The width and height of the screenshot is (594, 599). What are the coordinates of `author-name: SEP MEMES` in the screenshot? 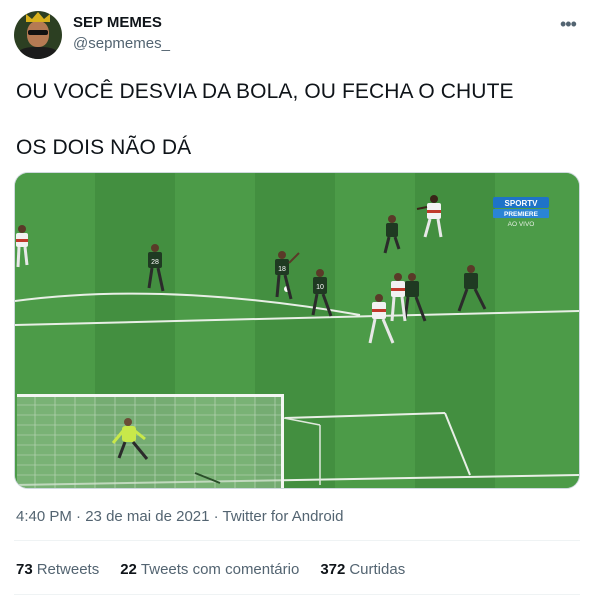 It's located at (117, 22).